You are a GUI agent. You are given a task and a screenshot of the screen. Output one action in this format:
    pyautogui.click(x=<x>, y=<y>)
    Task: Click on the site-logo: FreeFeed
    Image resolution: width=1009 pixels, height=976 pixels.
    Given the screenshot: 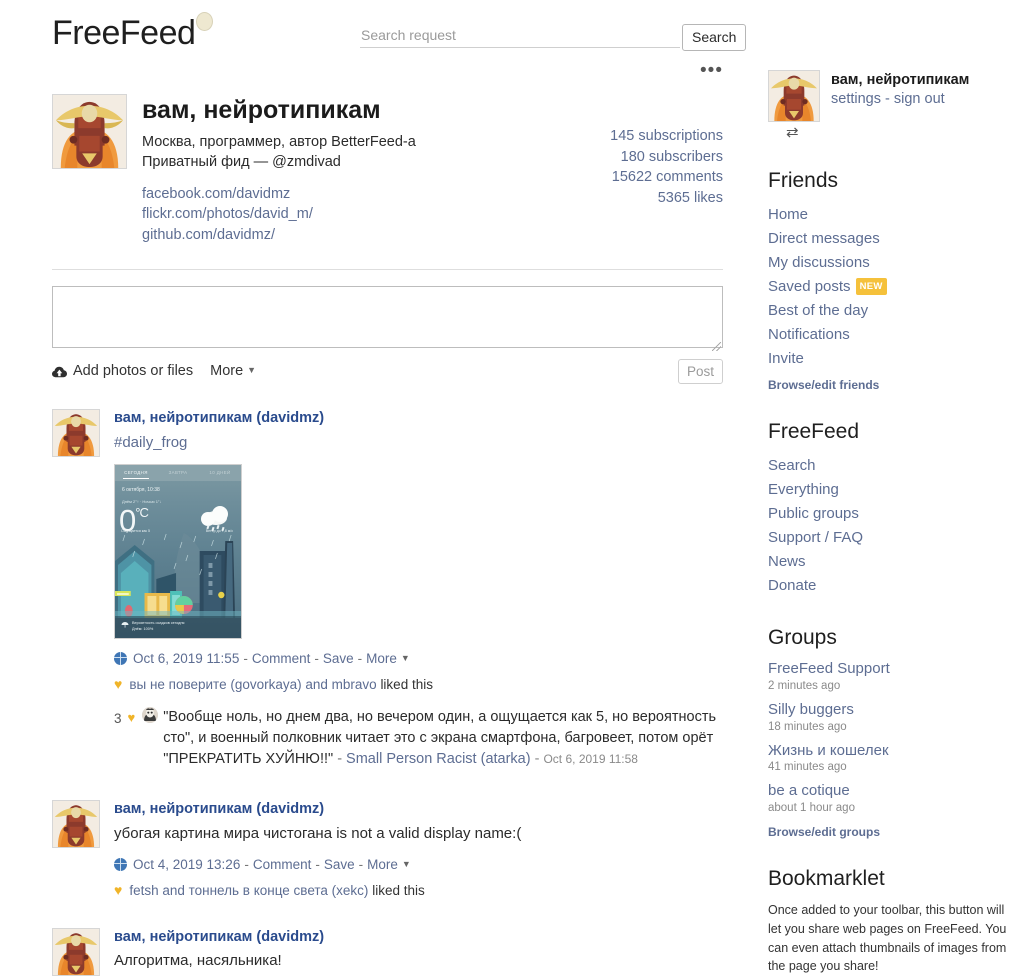 What is the action you would take?
    pyautogui.click(x=133, y=32)
    